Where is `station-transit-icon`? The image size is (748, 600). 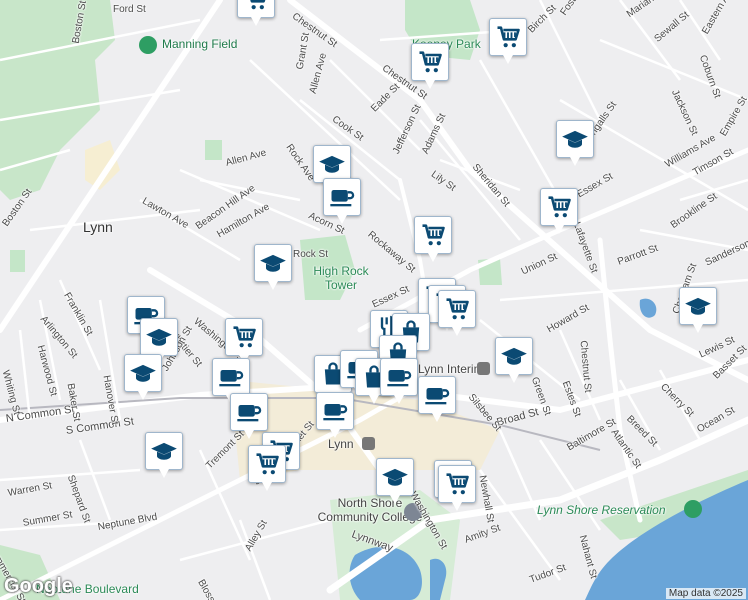
station-transit-icon is located at coordinates (368, 443).